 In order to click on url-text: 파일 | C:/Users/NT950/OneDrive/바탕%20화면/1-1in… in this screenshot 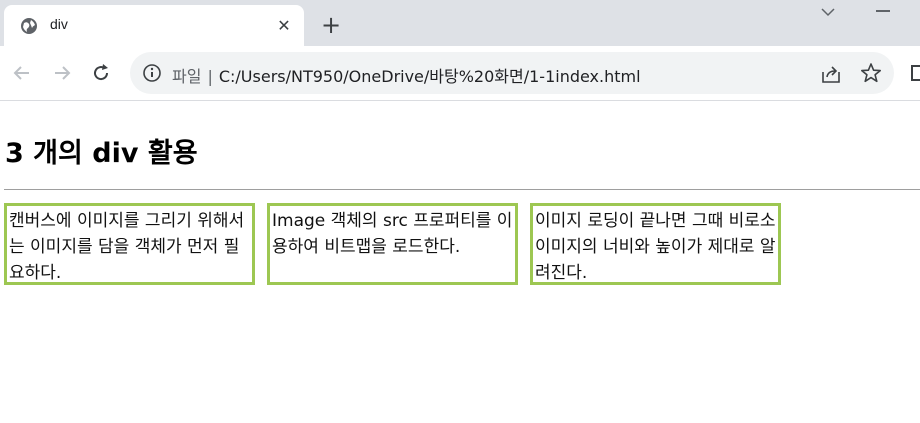, I will do `click(406, 75)`.